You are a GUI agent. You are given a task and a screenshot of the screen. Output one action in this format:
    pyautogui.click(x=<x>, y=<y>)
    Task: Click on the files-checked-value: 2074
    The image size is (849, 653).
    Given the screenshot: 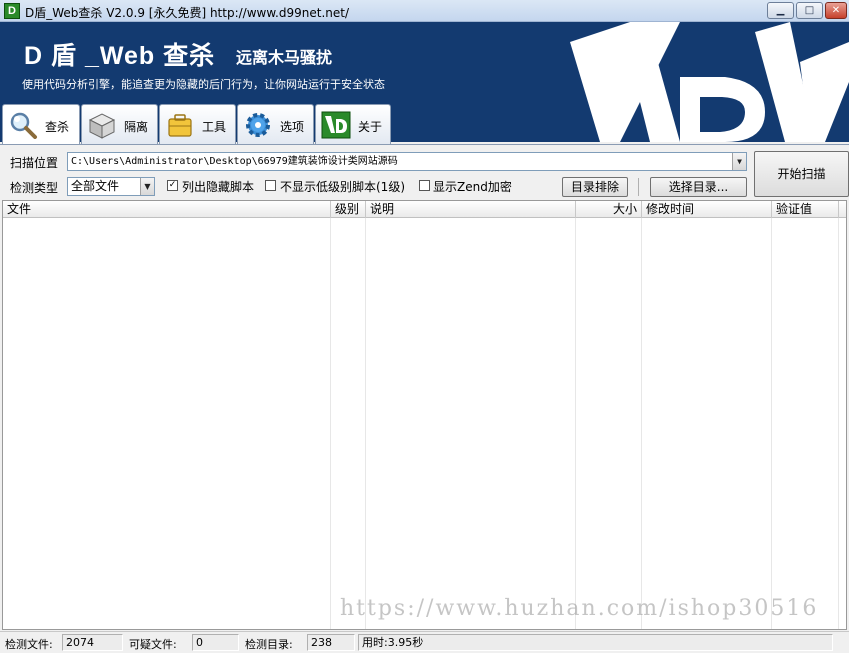 What is the action you would take?
    pyautogui.click(x=92, y=642)
    